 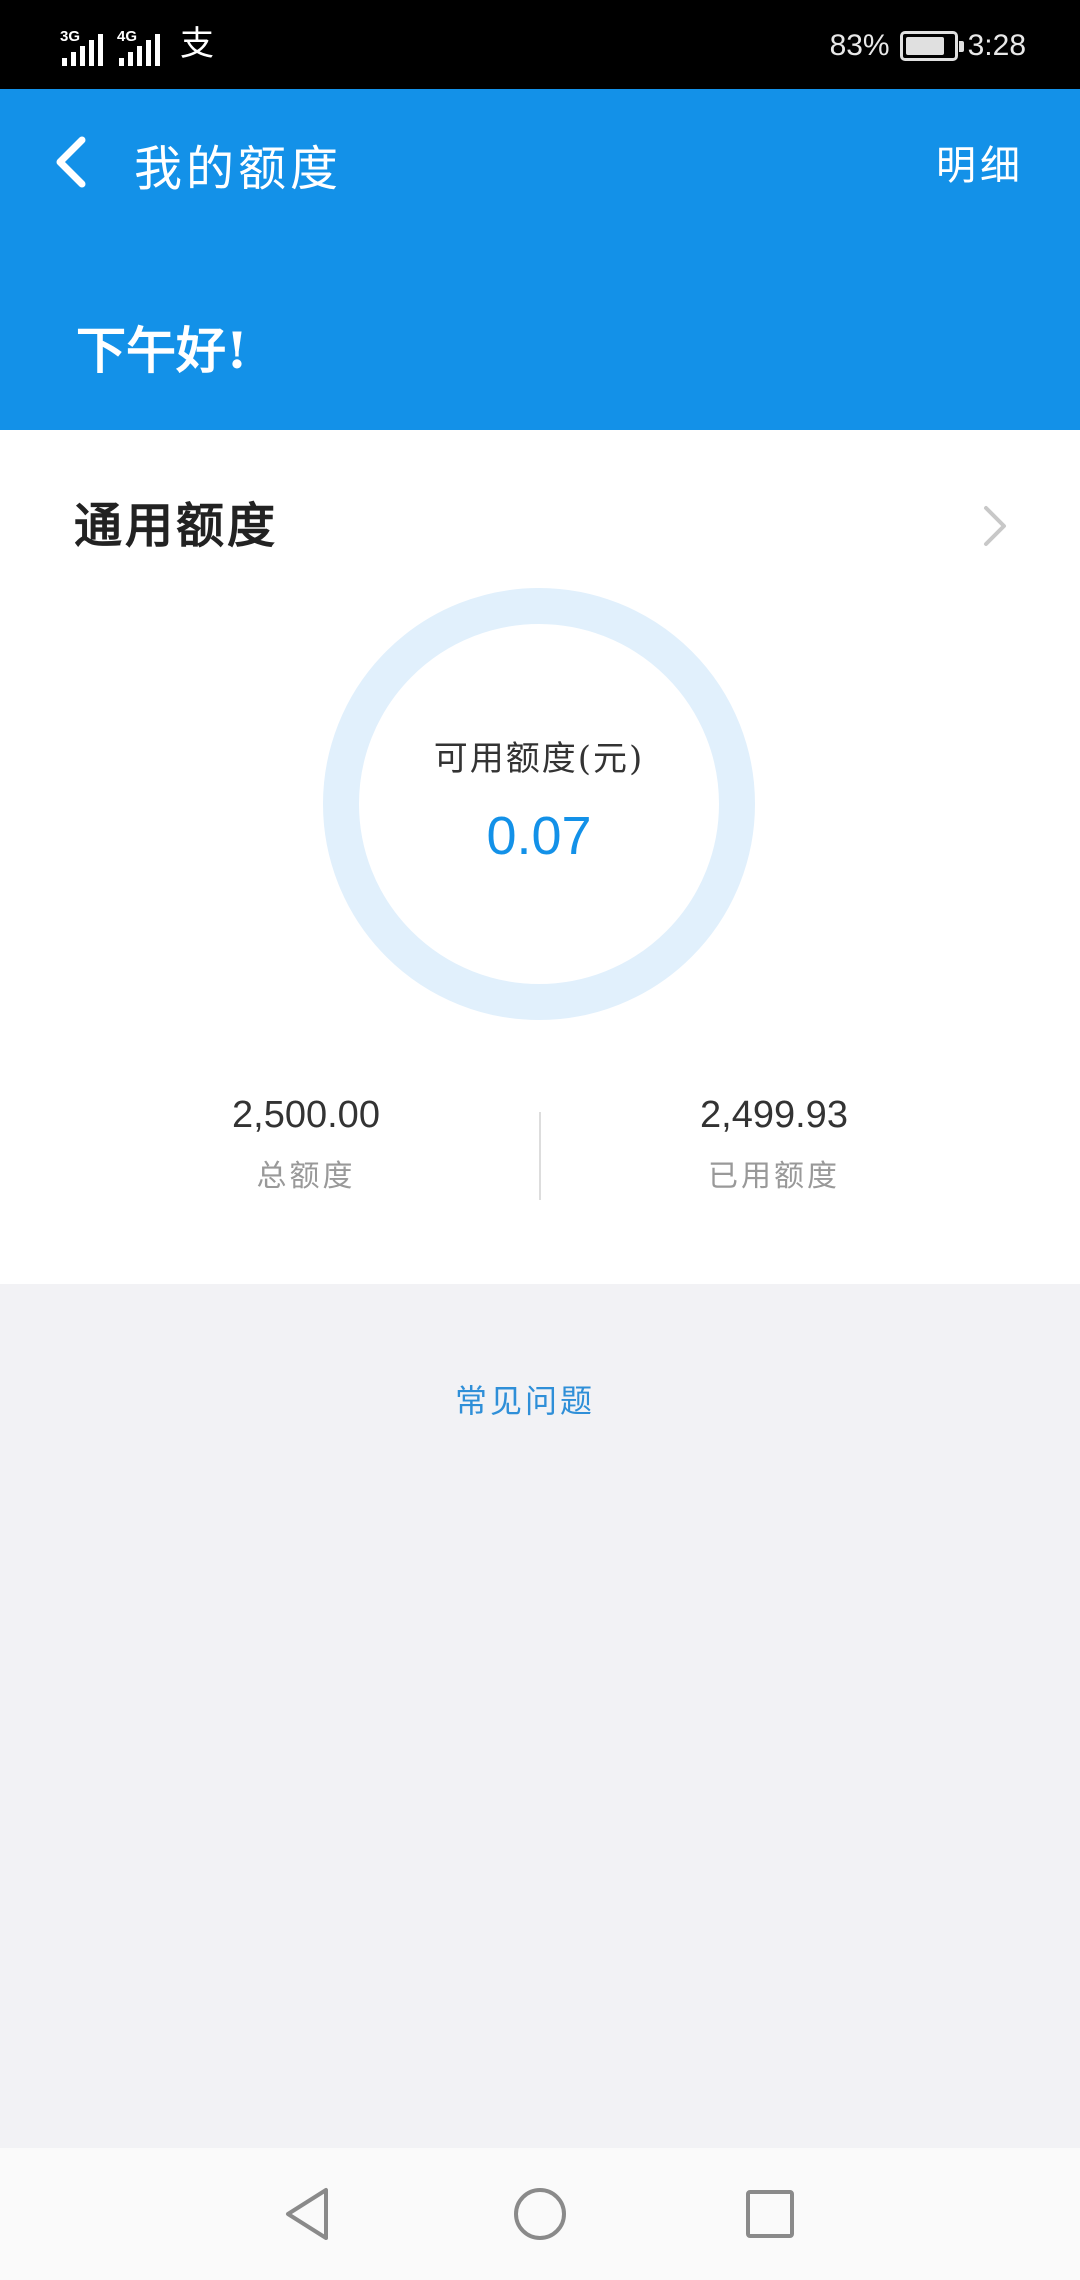 I want to click on detail-button: 明细, so click(x=980, y=162).